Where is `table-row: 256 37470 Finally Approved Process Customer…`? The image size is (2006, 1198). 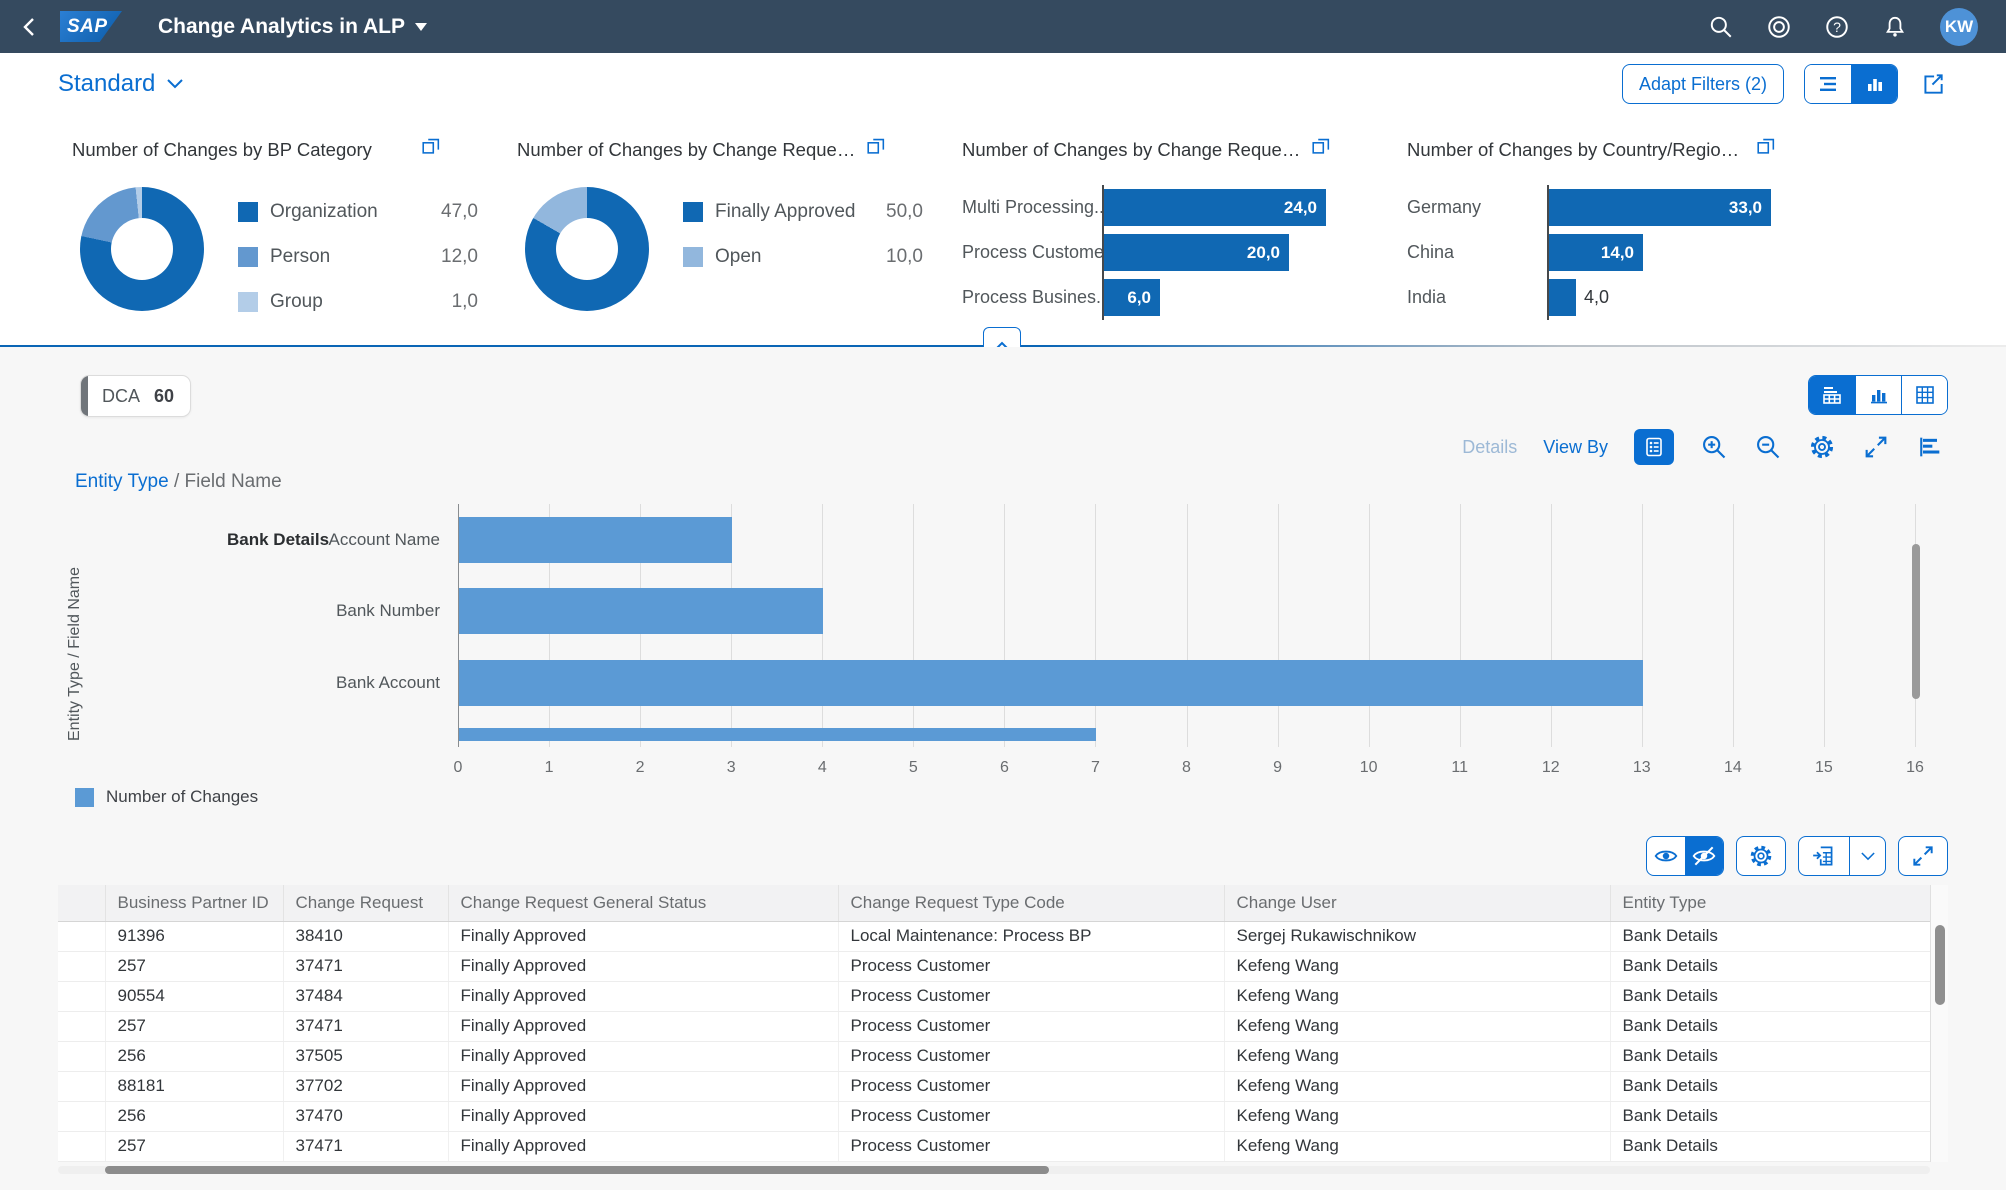
table-row: 256 37470 Finally Approved Process Customer… is located at coordinates (994, 1116).